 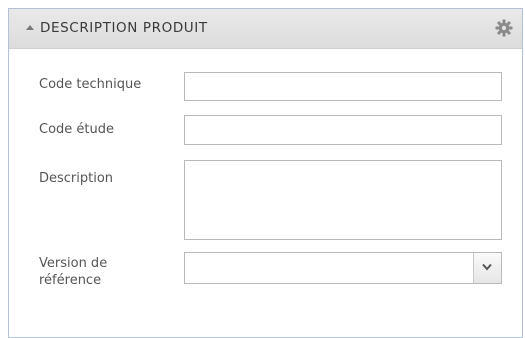 I want to click on code-etude-input, so click(x=343, y=130).